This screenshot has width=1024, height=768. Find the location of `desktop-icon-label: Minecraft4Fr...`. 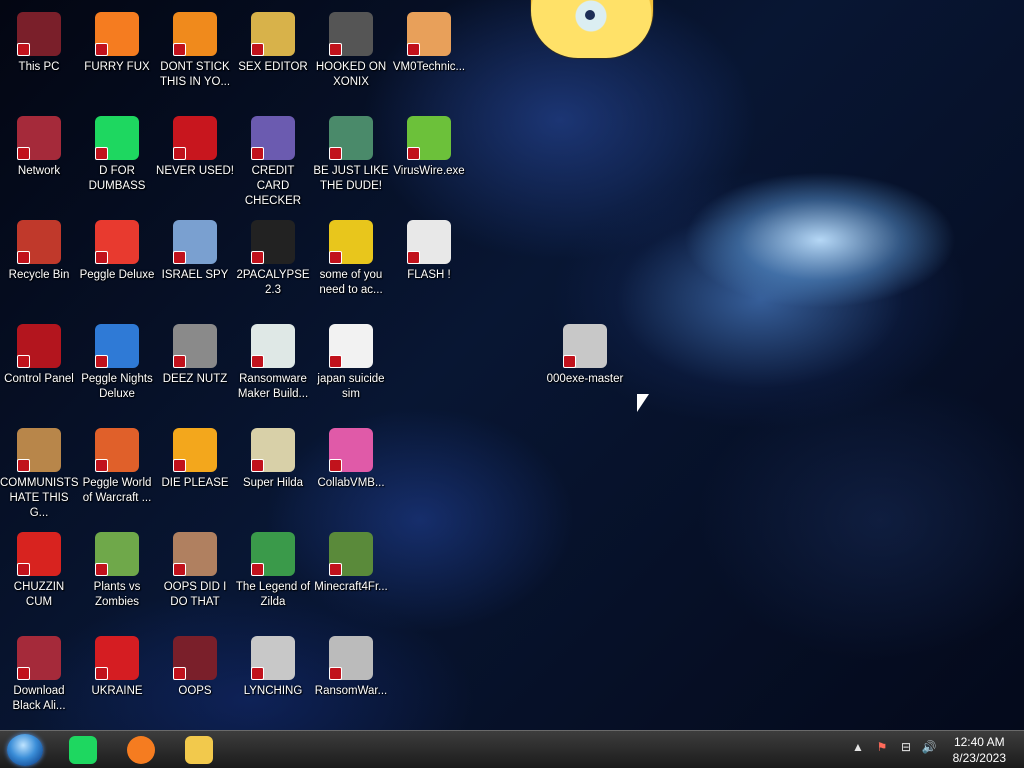

desktop-icon-label: Minecraft4Fr... is located at coordinates (351, 587).